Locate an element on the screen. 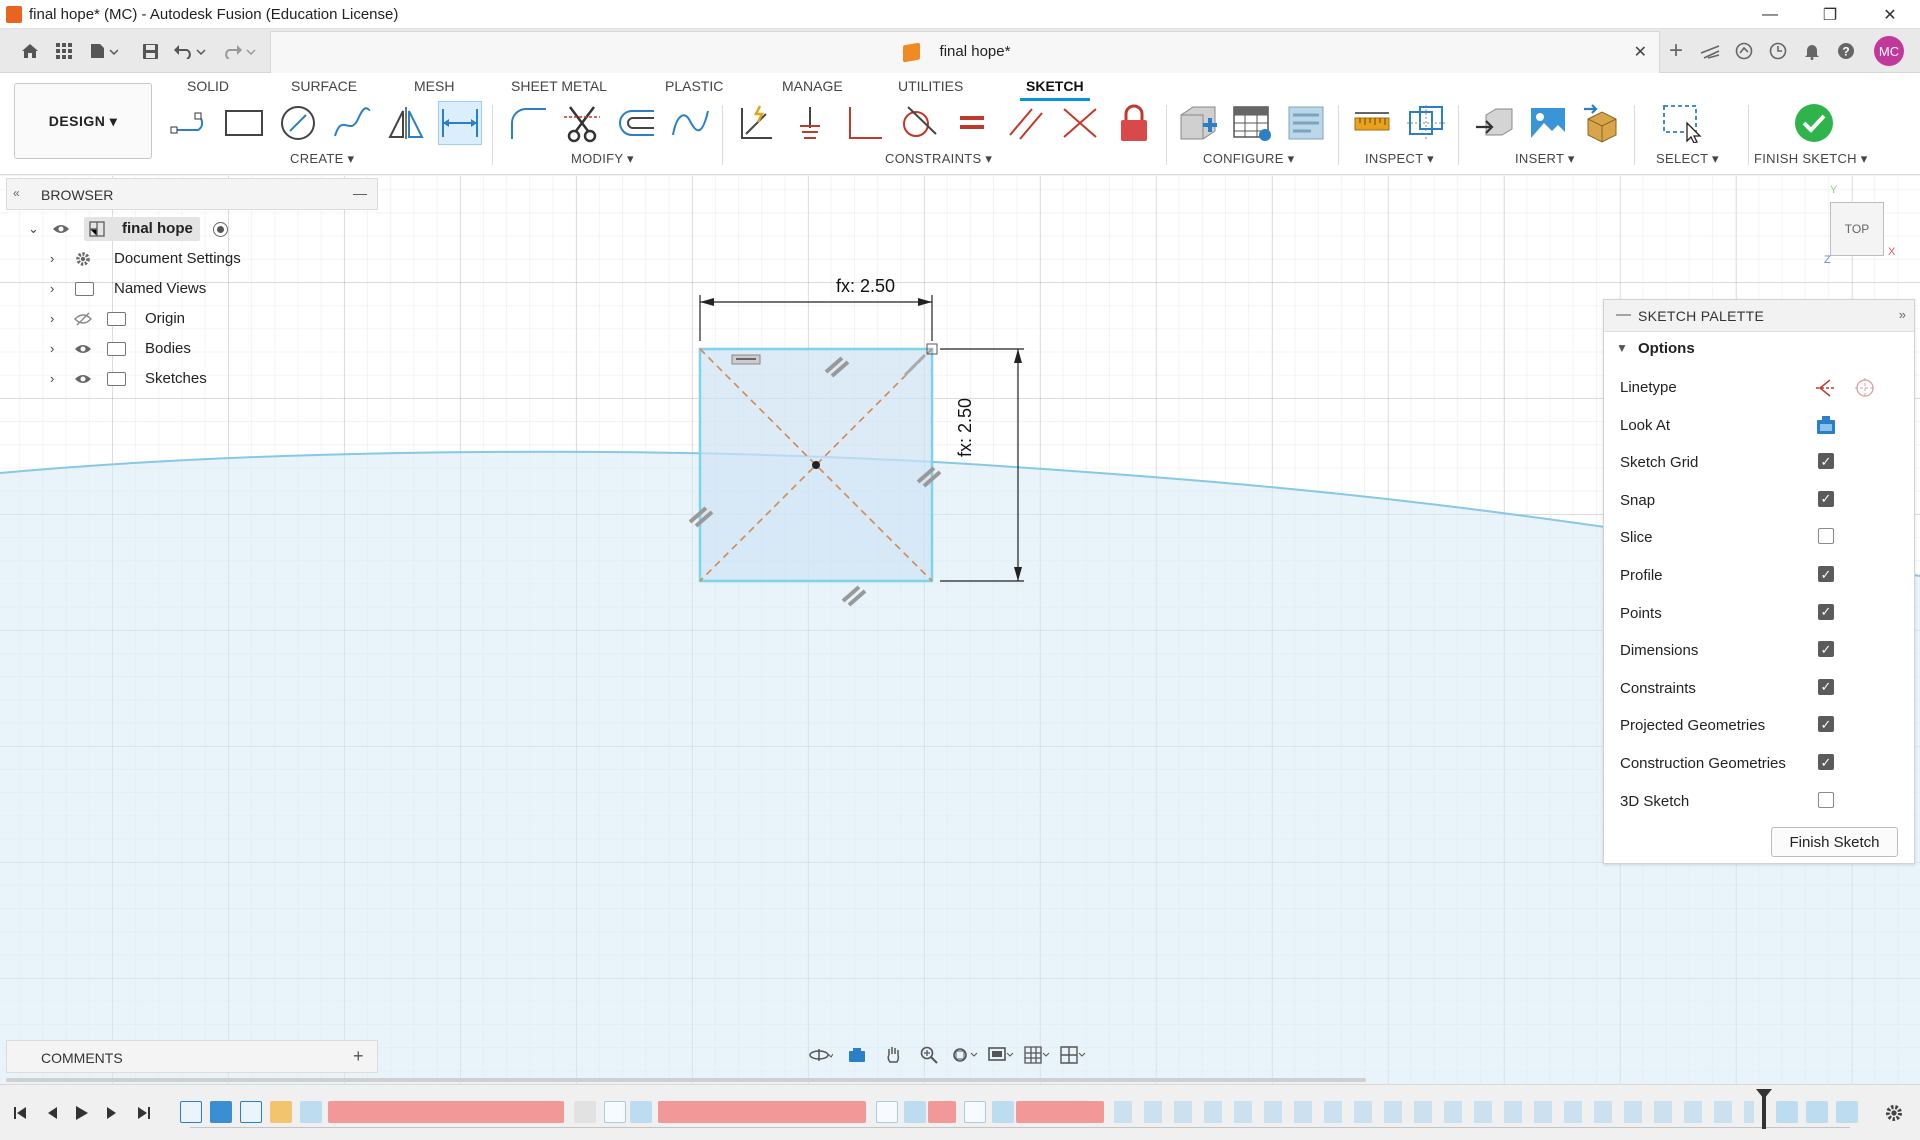  browser-item-sketches: › Sketches is located at coordinates (192, 379).